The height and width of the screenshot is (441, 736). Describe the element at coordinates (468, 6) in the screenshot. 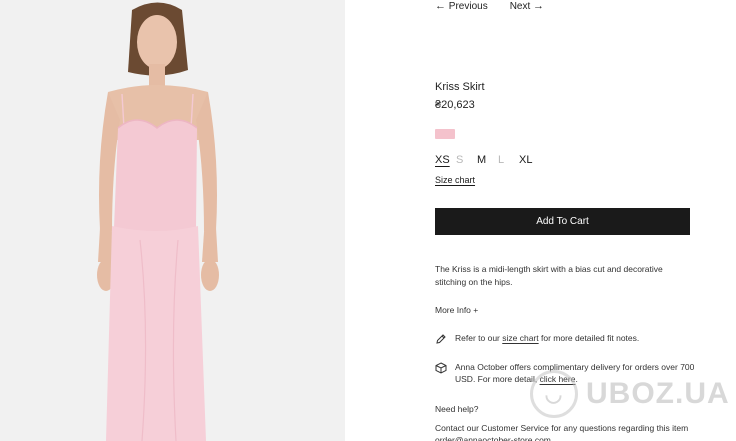

I see `previous-label: Previous` at that location.